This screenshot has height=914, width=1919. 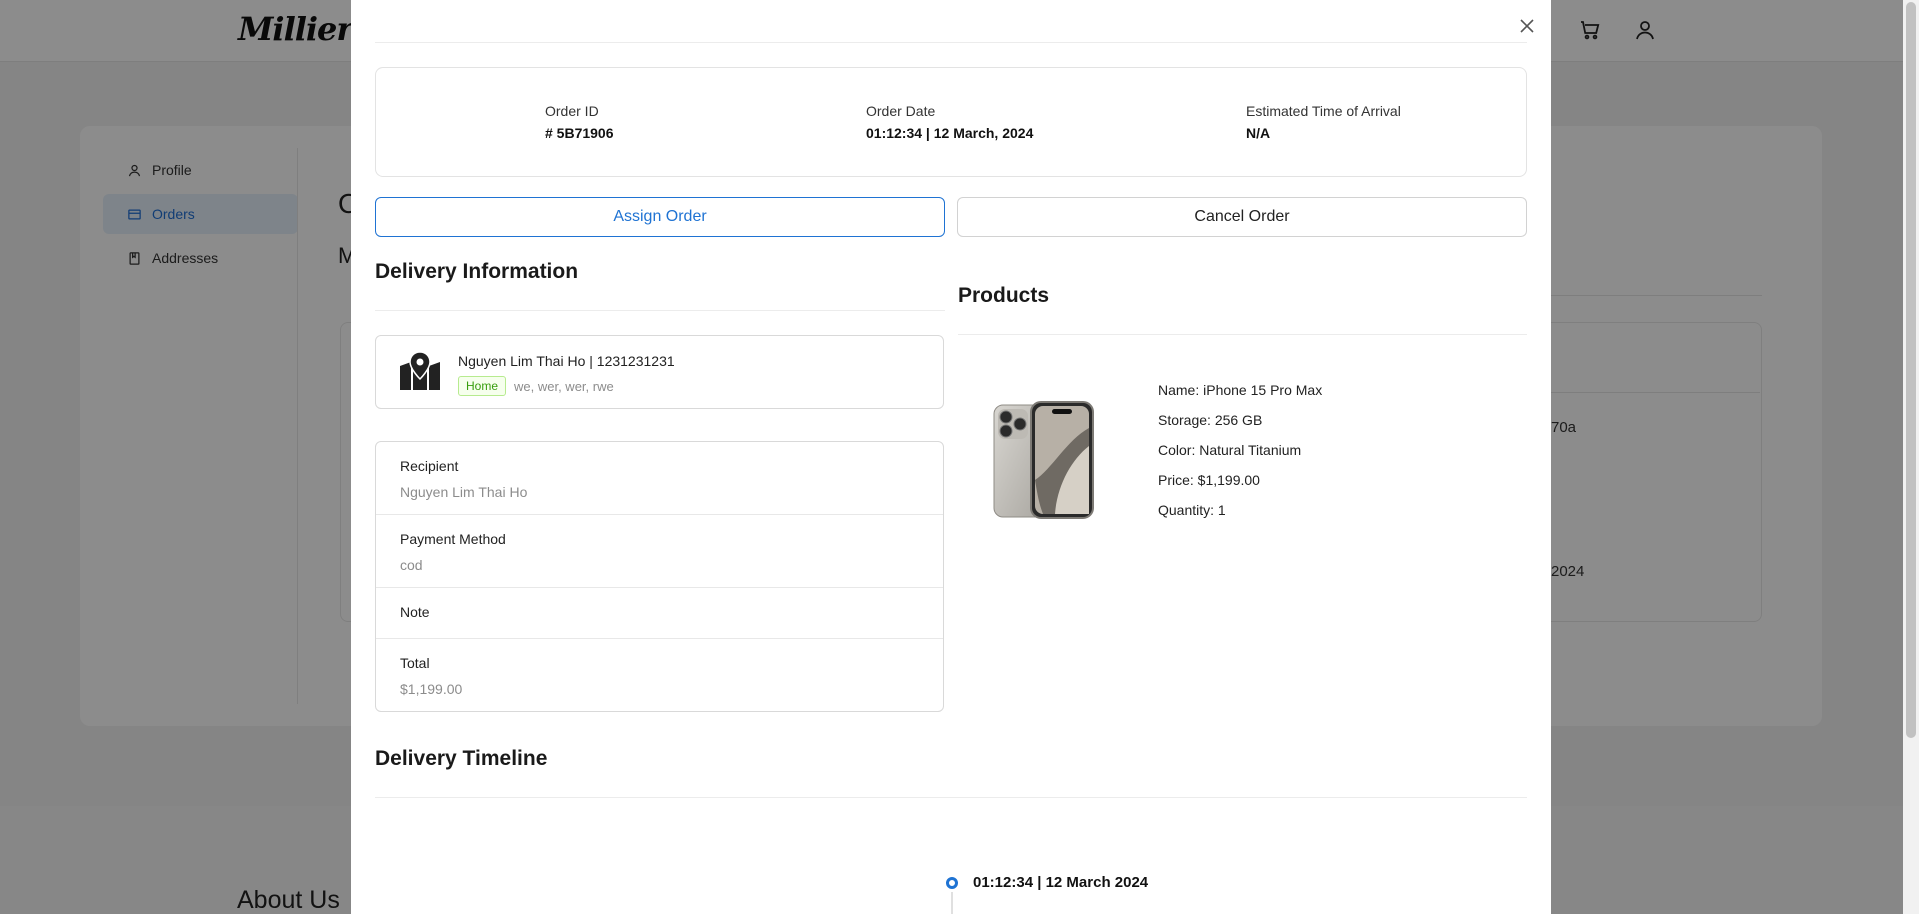 What do you see at coordinates (952, 903) in the screenshot?
I see `timeline-connector` at bounding box center [952, 903].